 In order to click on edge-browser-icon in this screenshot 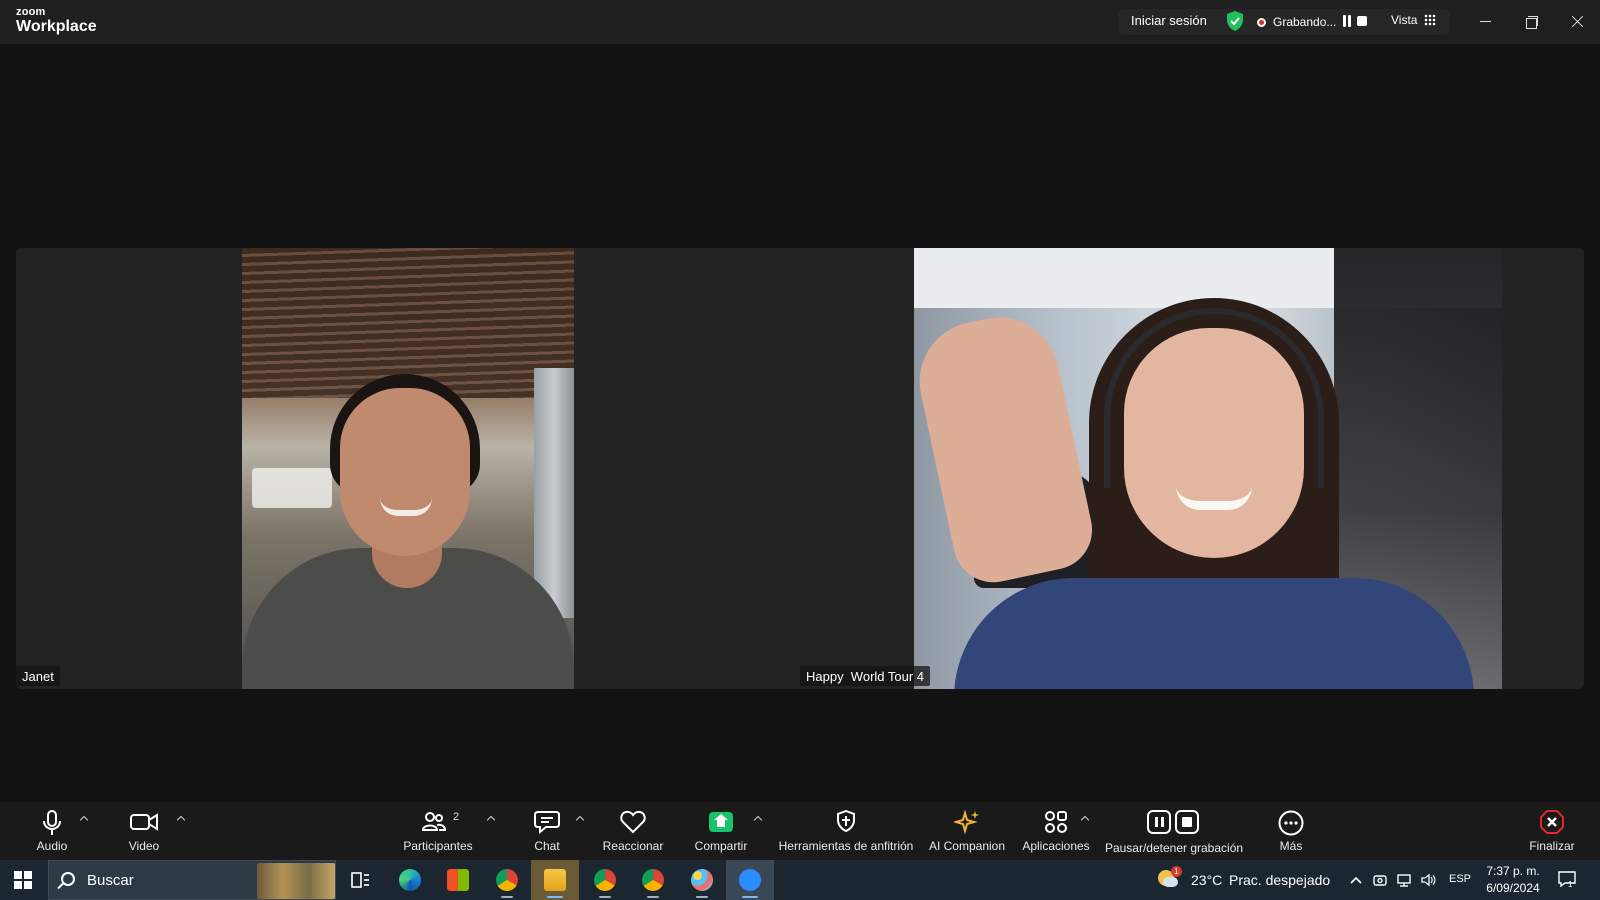, I will do `click(410, 880)`.